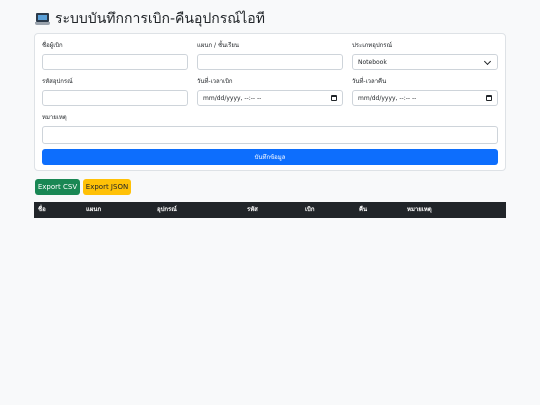 This screenshot has height=405, width=540. I want to click on borrow-datetime-input: mm/dd/yyyy, --:-- --, so click(270, 98).